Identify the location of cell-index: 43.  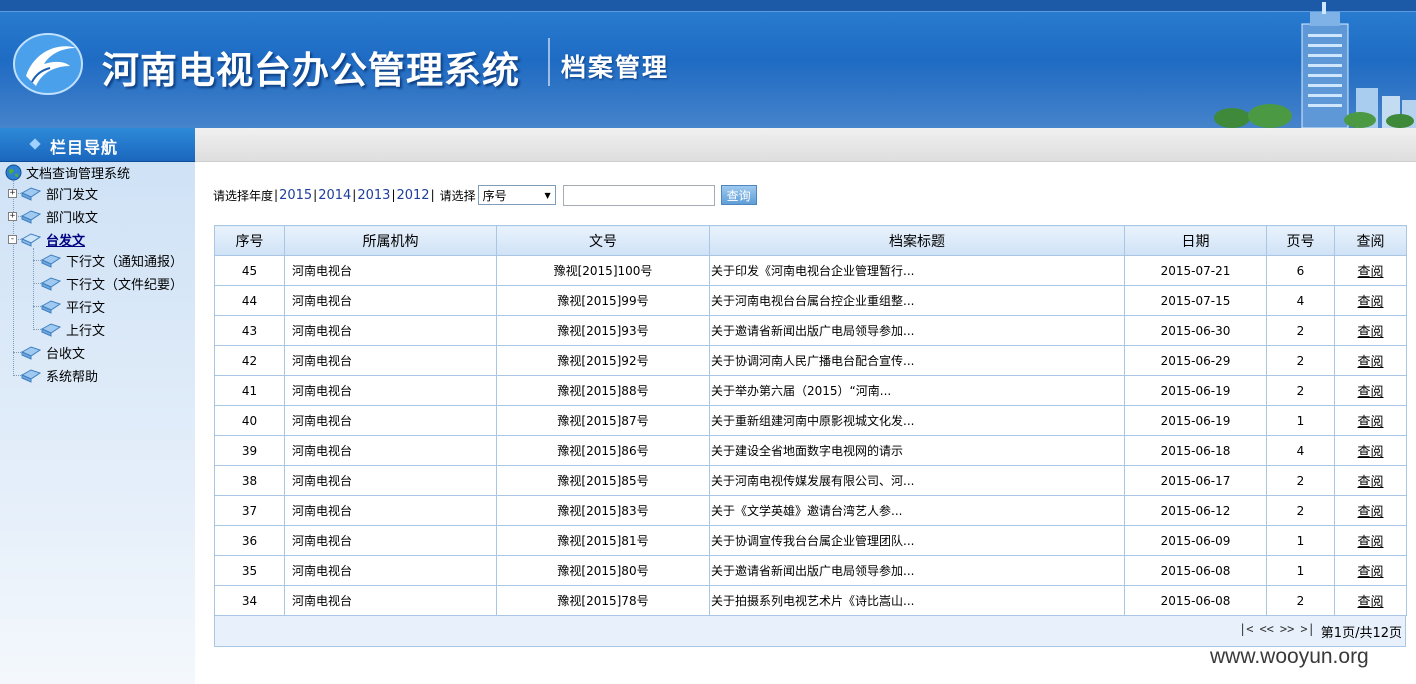
(249, 330).